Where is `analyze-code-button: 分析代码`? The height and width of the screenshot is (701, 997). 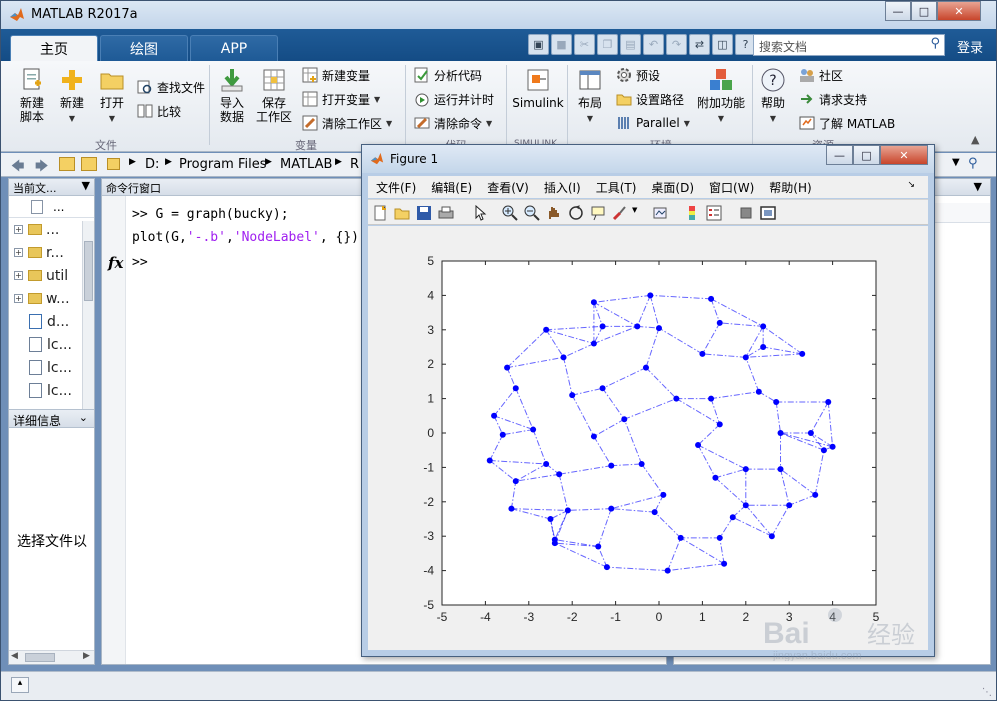 analyze-code-button: 分析代码 is located at coordinates (448, 75).